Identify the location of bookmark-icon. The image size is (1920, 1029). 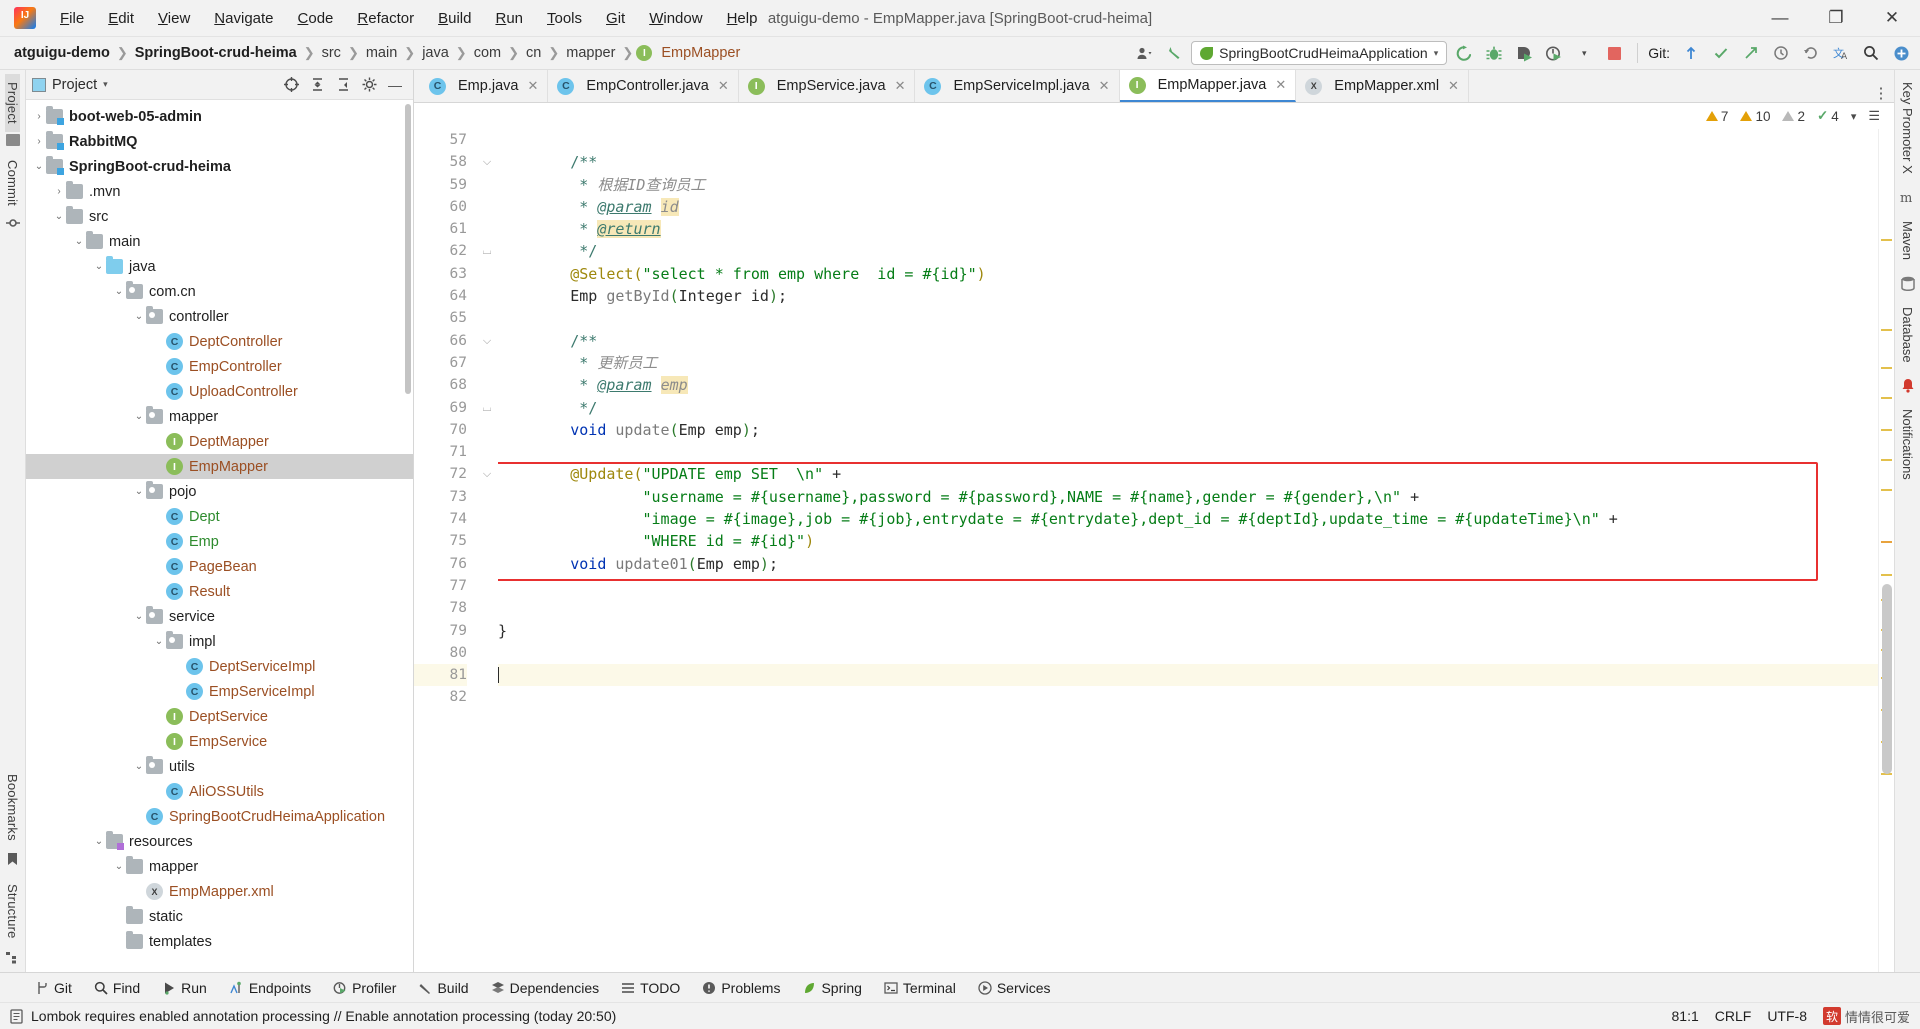
(12, 859).